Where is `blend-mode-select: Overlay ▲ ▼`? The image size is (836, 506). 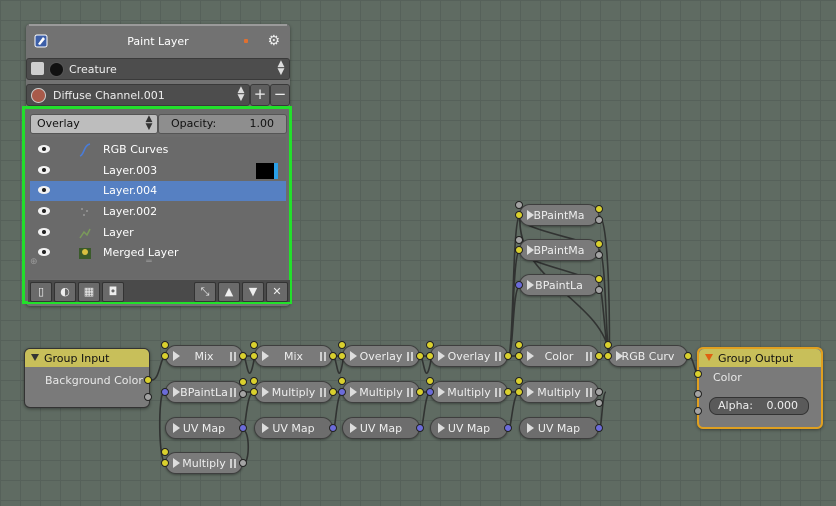 blend-mode-select: Overlay ▲ ▼ is located at coordinates (94, 124).